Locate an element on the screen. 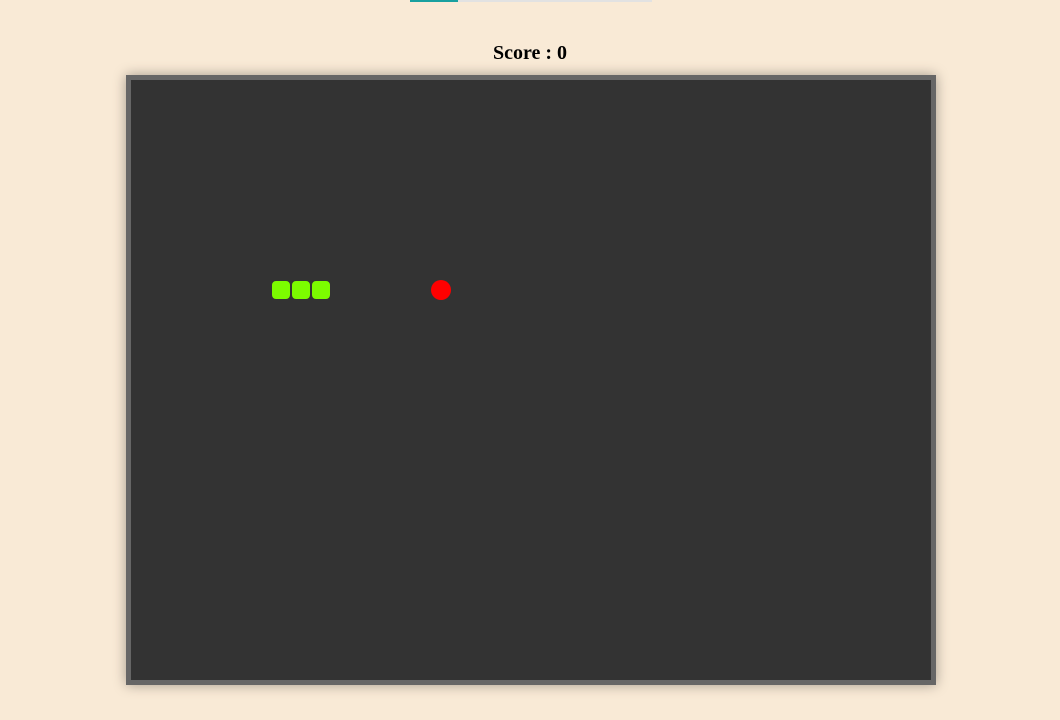 The height and width of the screenshot is (720, 1060). score-value: 0 is located at coordinates (562, 53).